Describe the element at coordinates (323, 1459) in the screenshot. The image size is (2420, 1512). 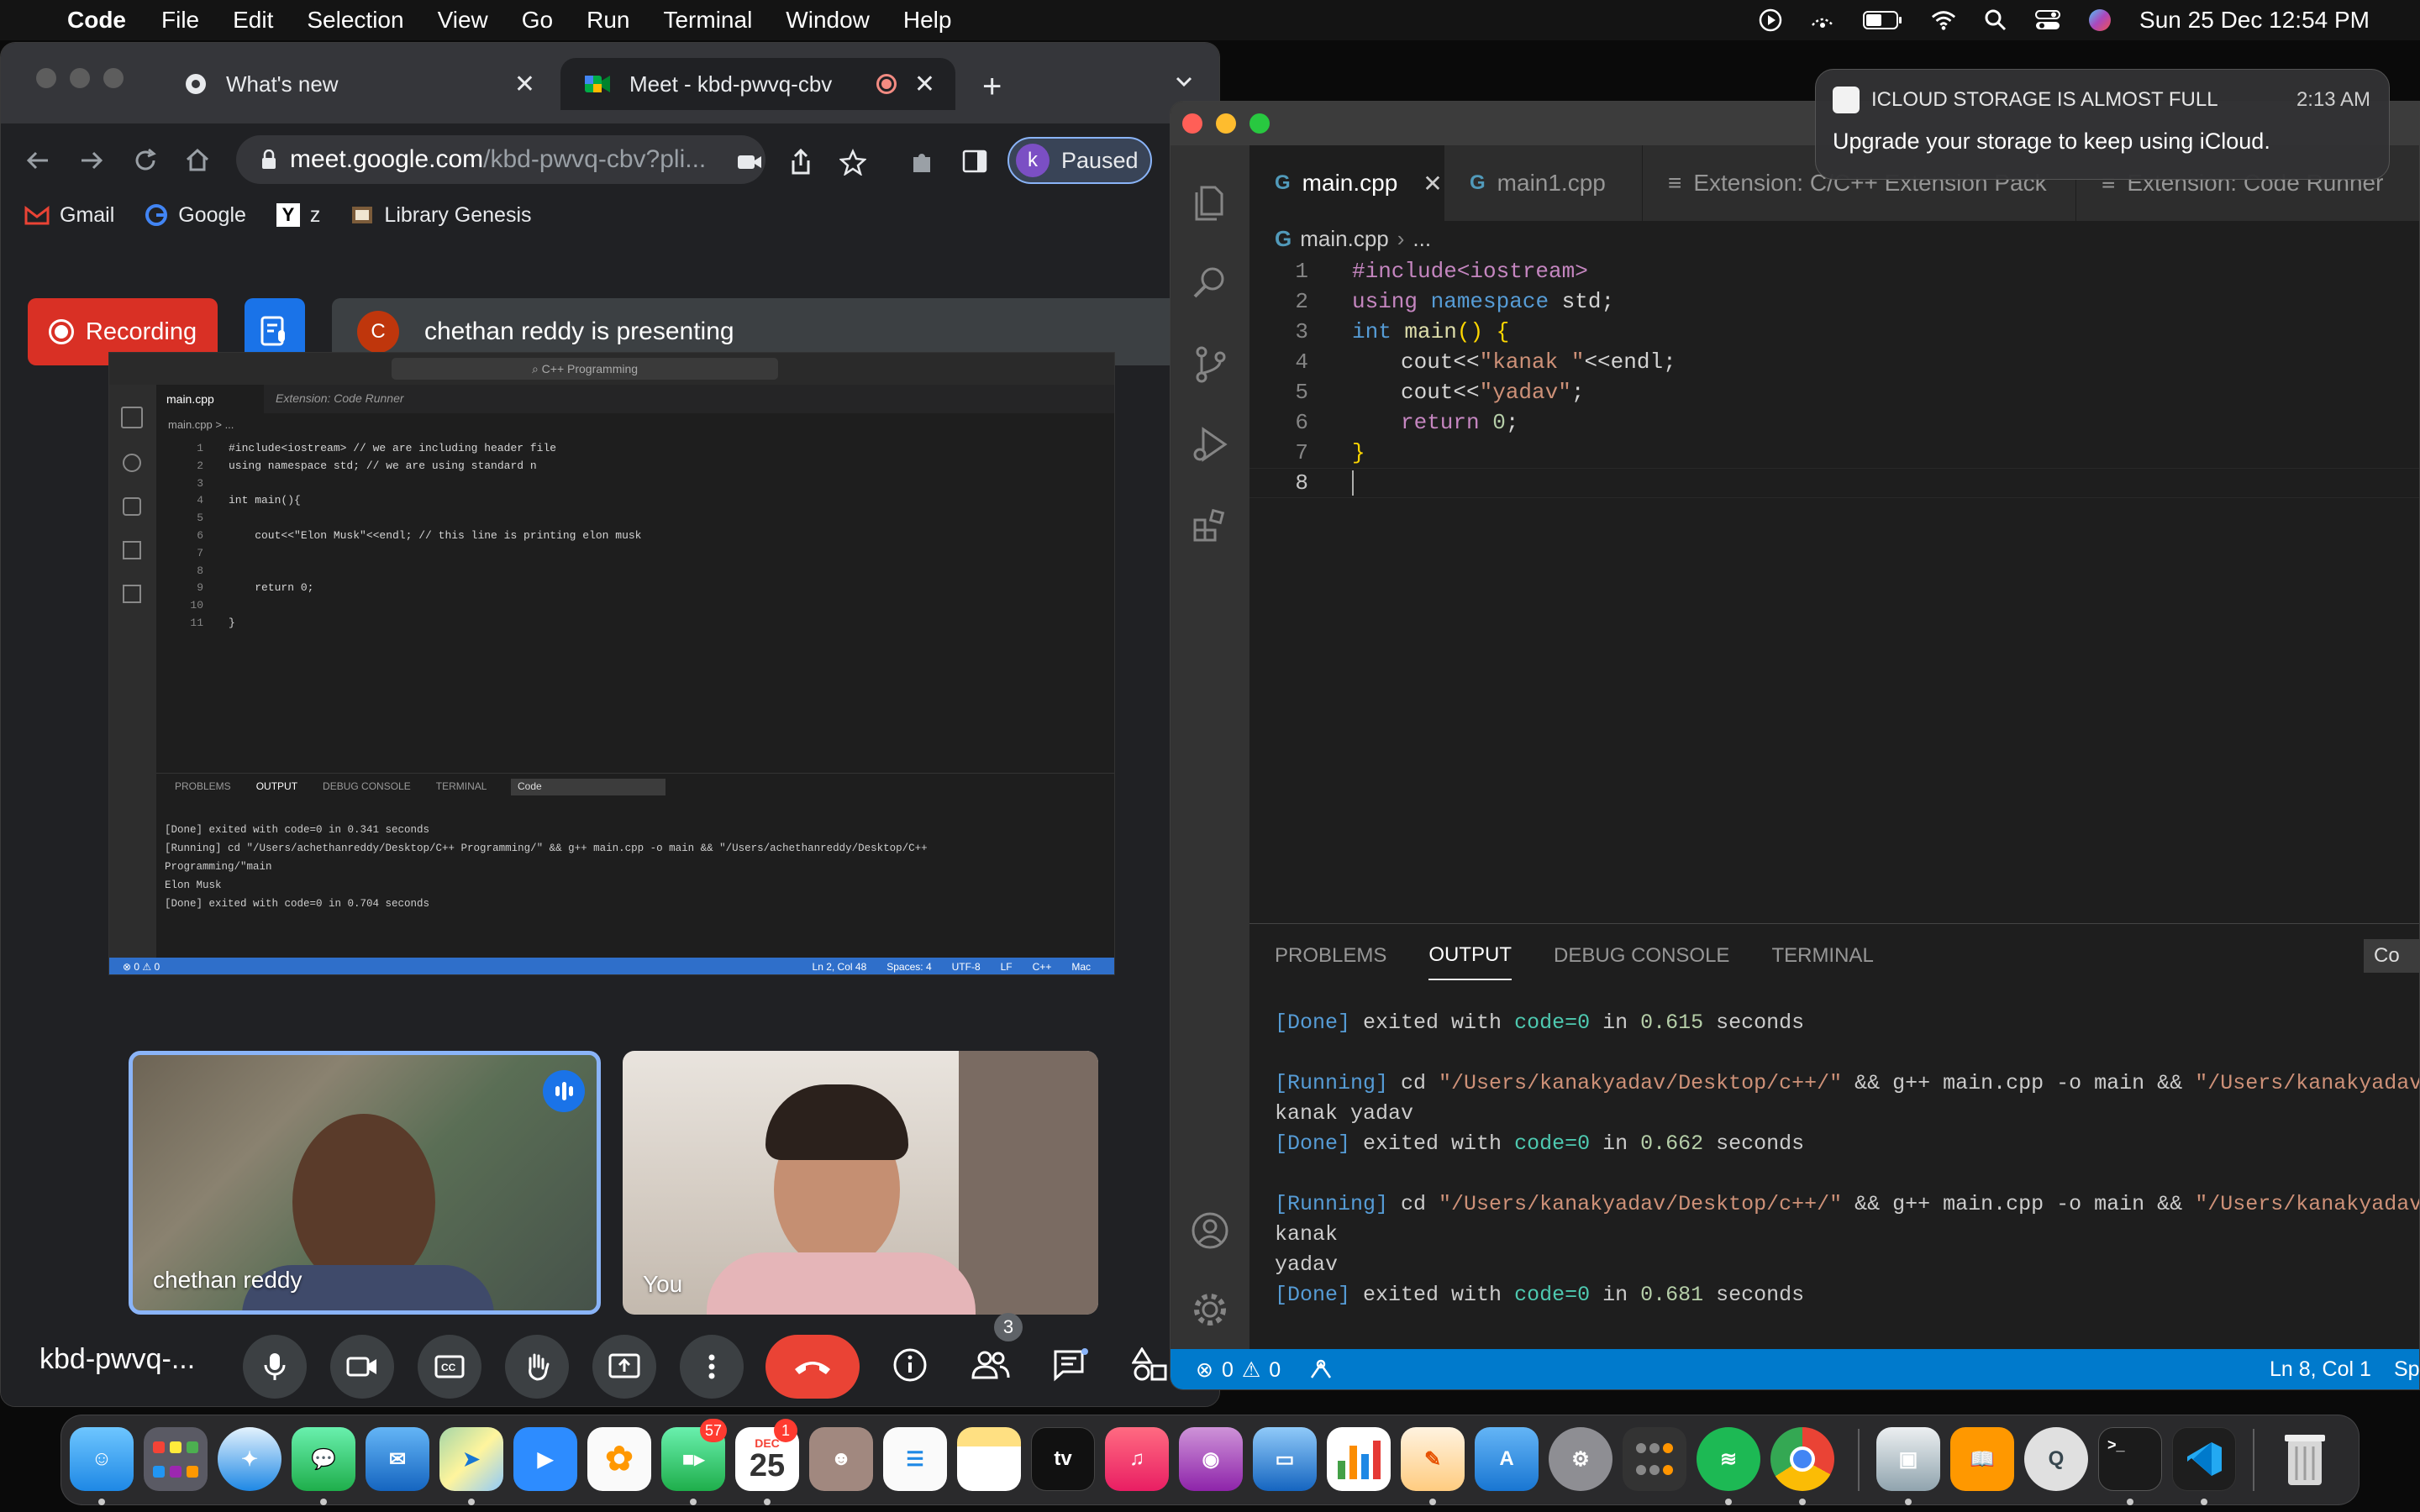
I see `messages-icon: 💬` at that location.